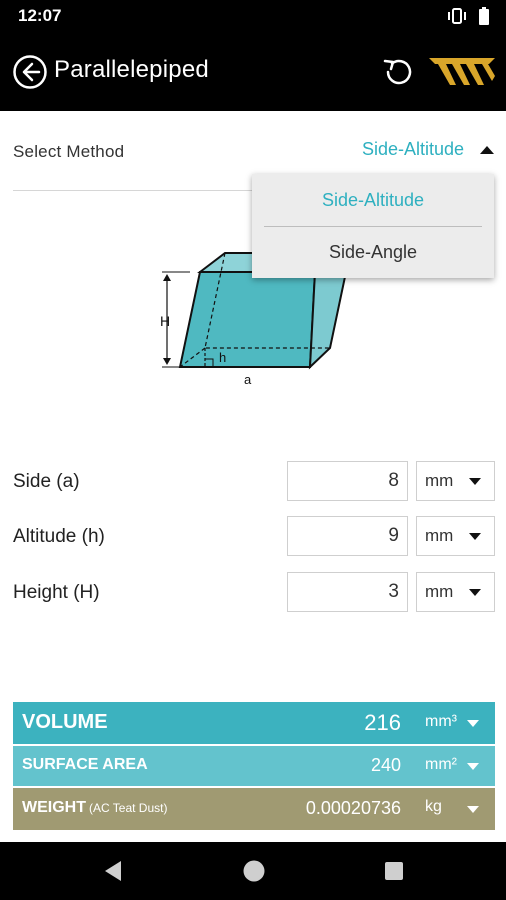 The width and height of the screenshot is (506, 900). I want to click on surface-area-value: 240, so click(385, 765).